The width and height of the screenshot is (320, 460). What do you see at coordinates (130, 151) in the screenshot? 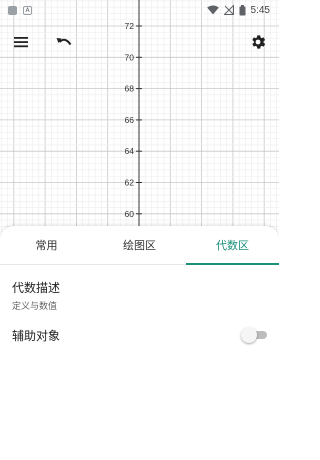
I see `y-tick-label: 64` at bounding box center [130, 151].